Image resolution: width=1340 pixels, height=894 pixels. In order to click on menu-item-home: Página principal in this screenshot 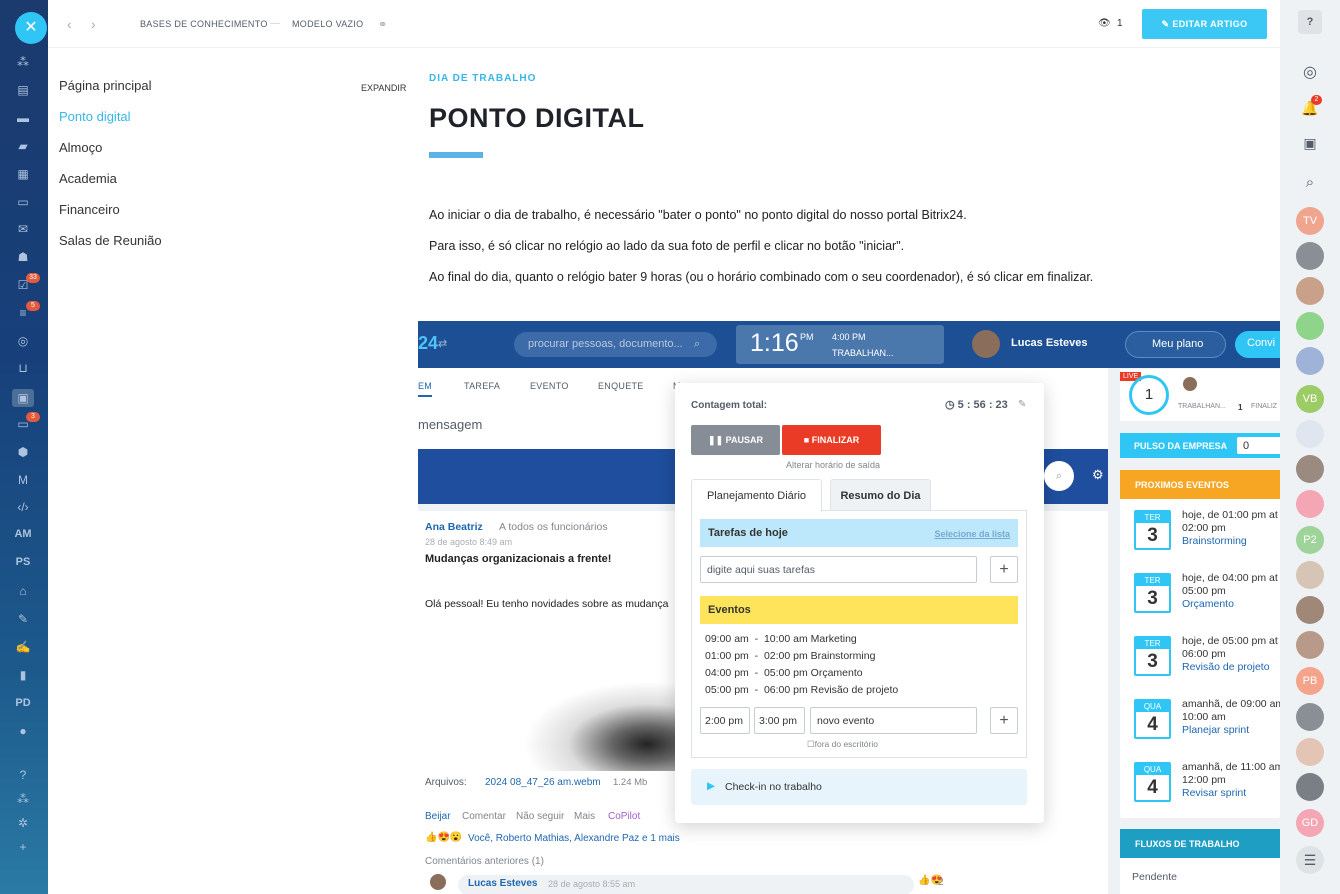, I will do `click(231, 93)`.